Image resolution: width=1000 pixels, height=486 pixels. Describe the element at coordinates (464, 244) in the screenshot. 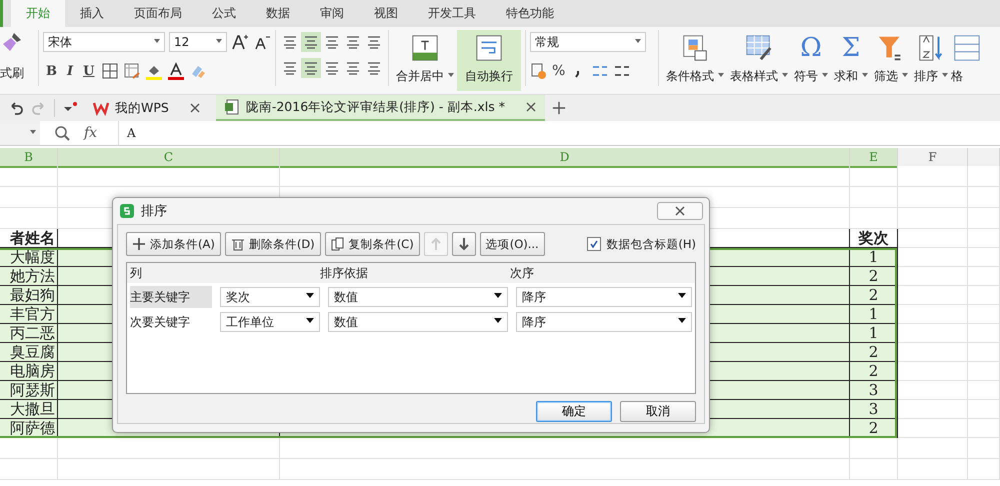

I see `toolbar-button` at that location.